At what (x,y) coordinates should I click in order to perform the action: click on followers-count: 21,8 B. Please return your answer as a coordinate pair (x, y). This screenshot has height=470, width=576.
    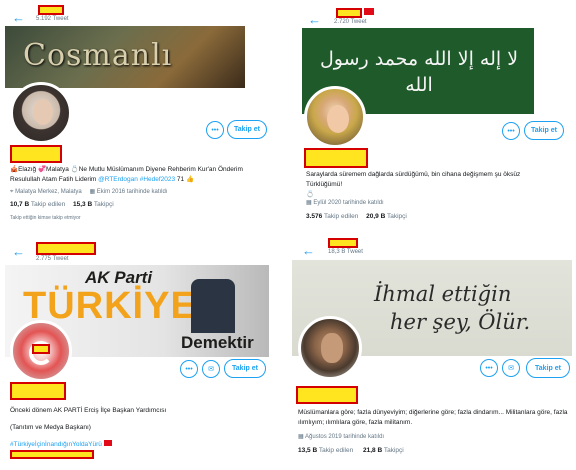
    Looking at the image, I should click on (373, 450).